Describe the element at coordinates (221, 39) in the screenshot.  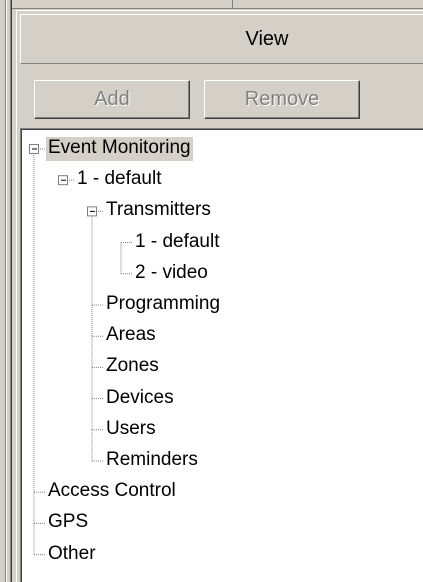
I see `view-header: View` at that location.